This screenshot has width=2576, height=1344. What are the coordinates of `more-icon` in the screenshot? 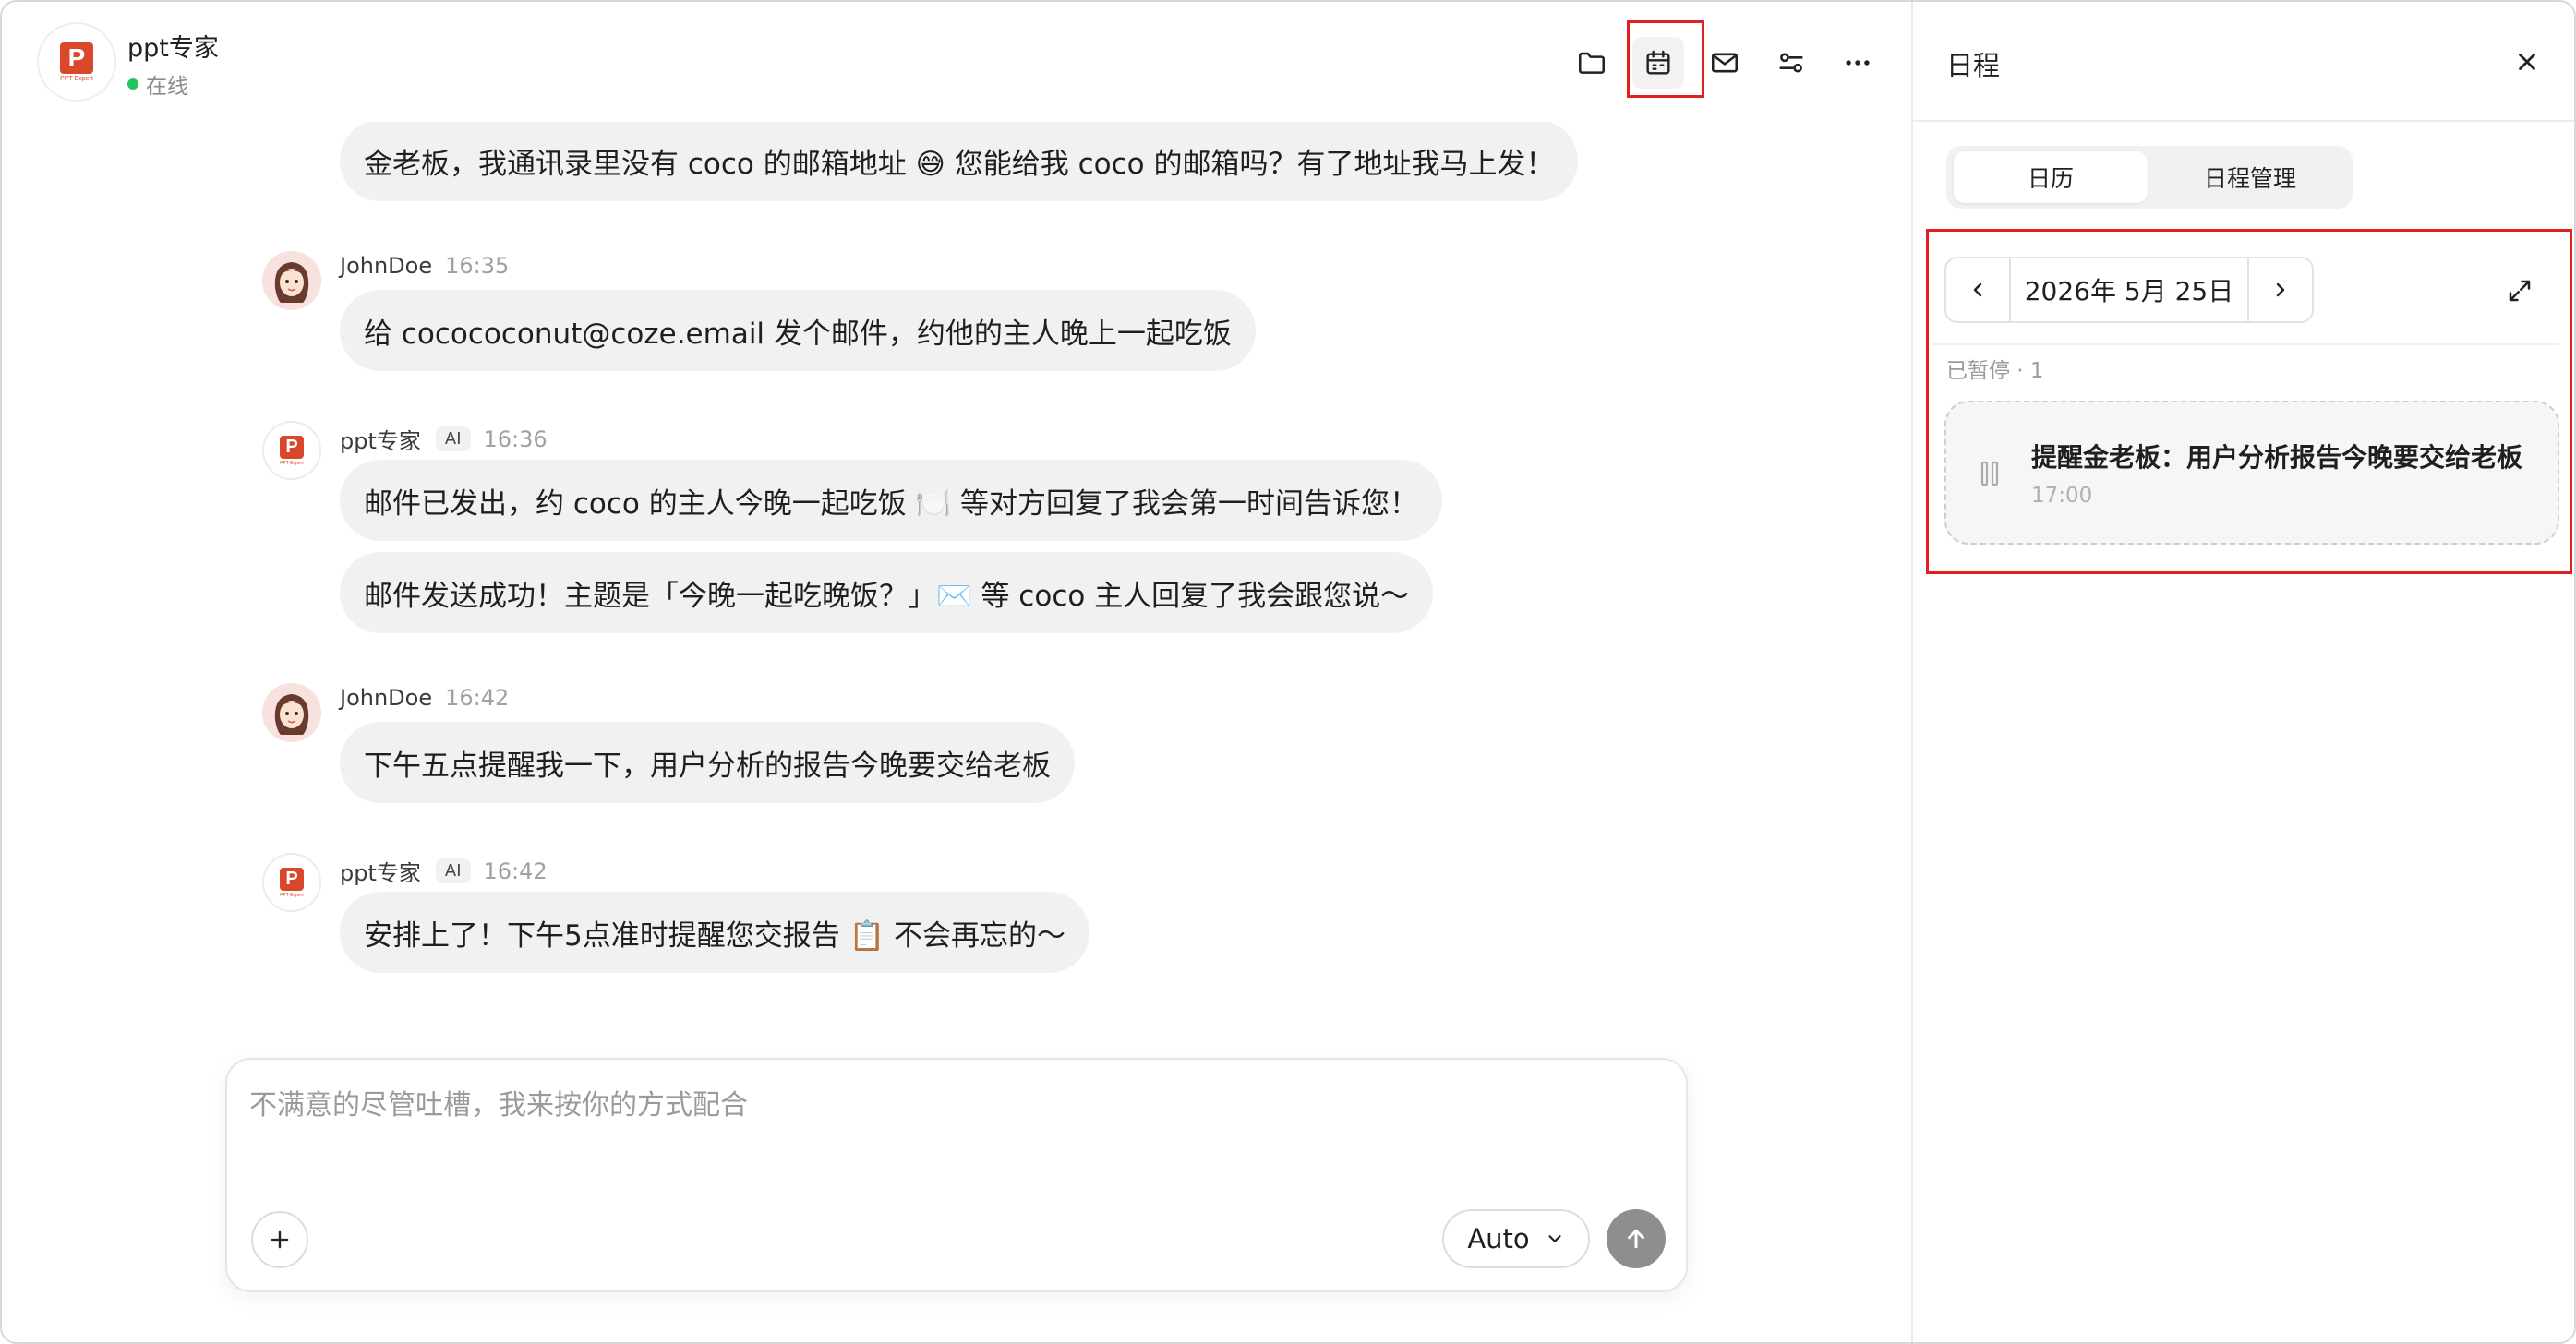 It's located at (1858, 63).